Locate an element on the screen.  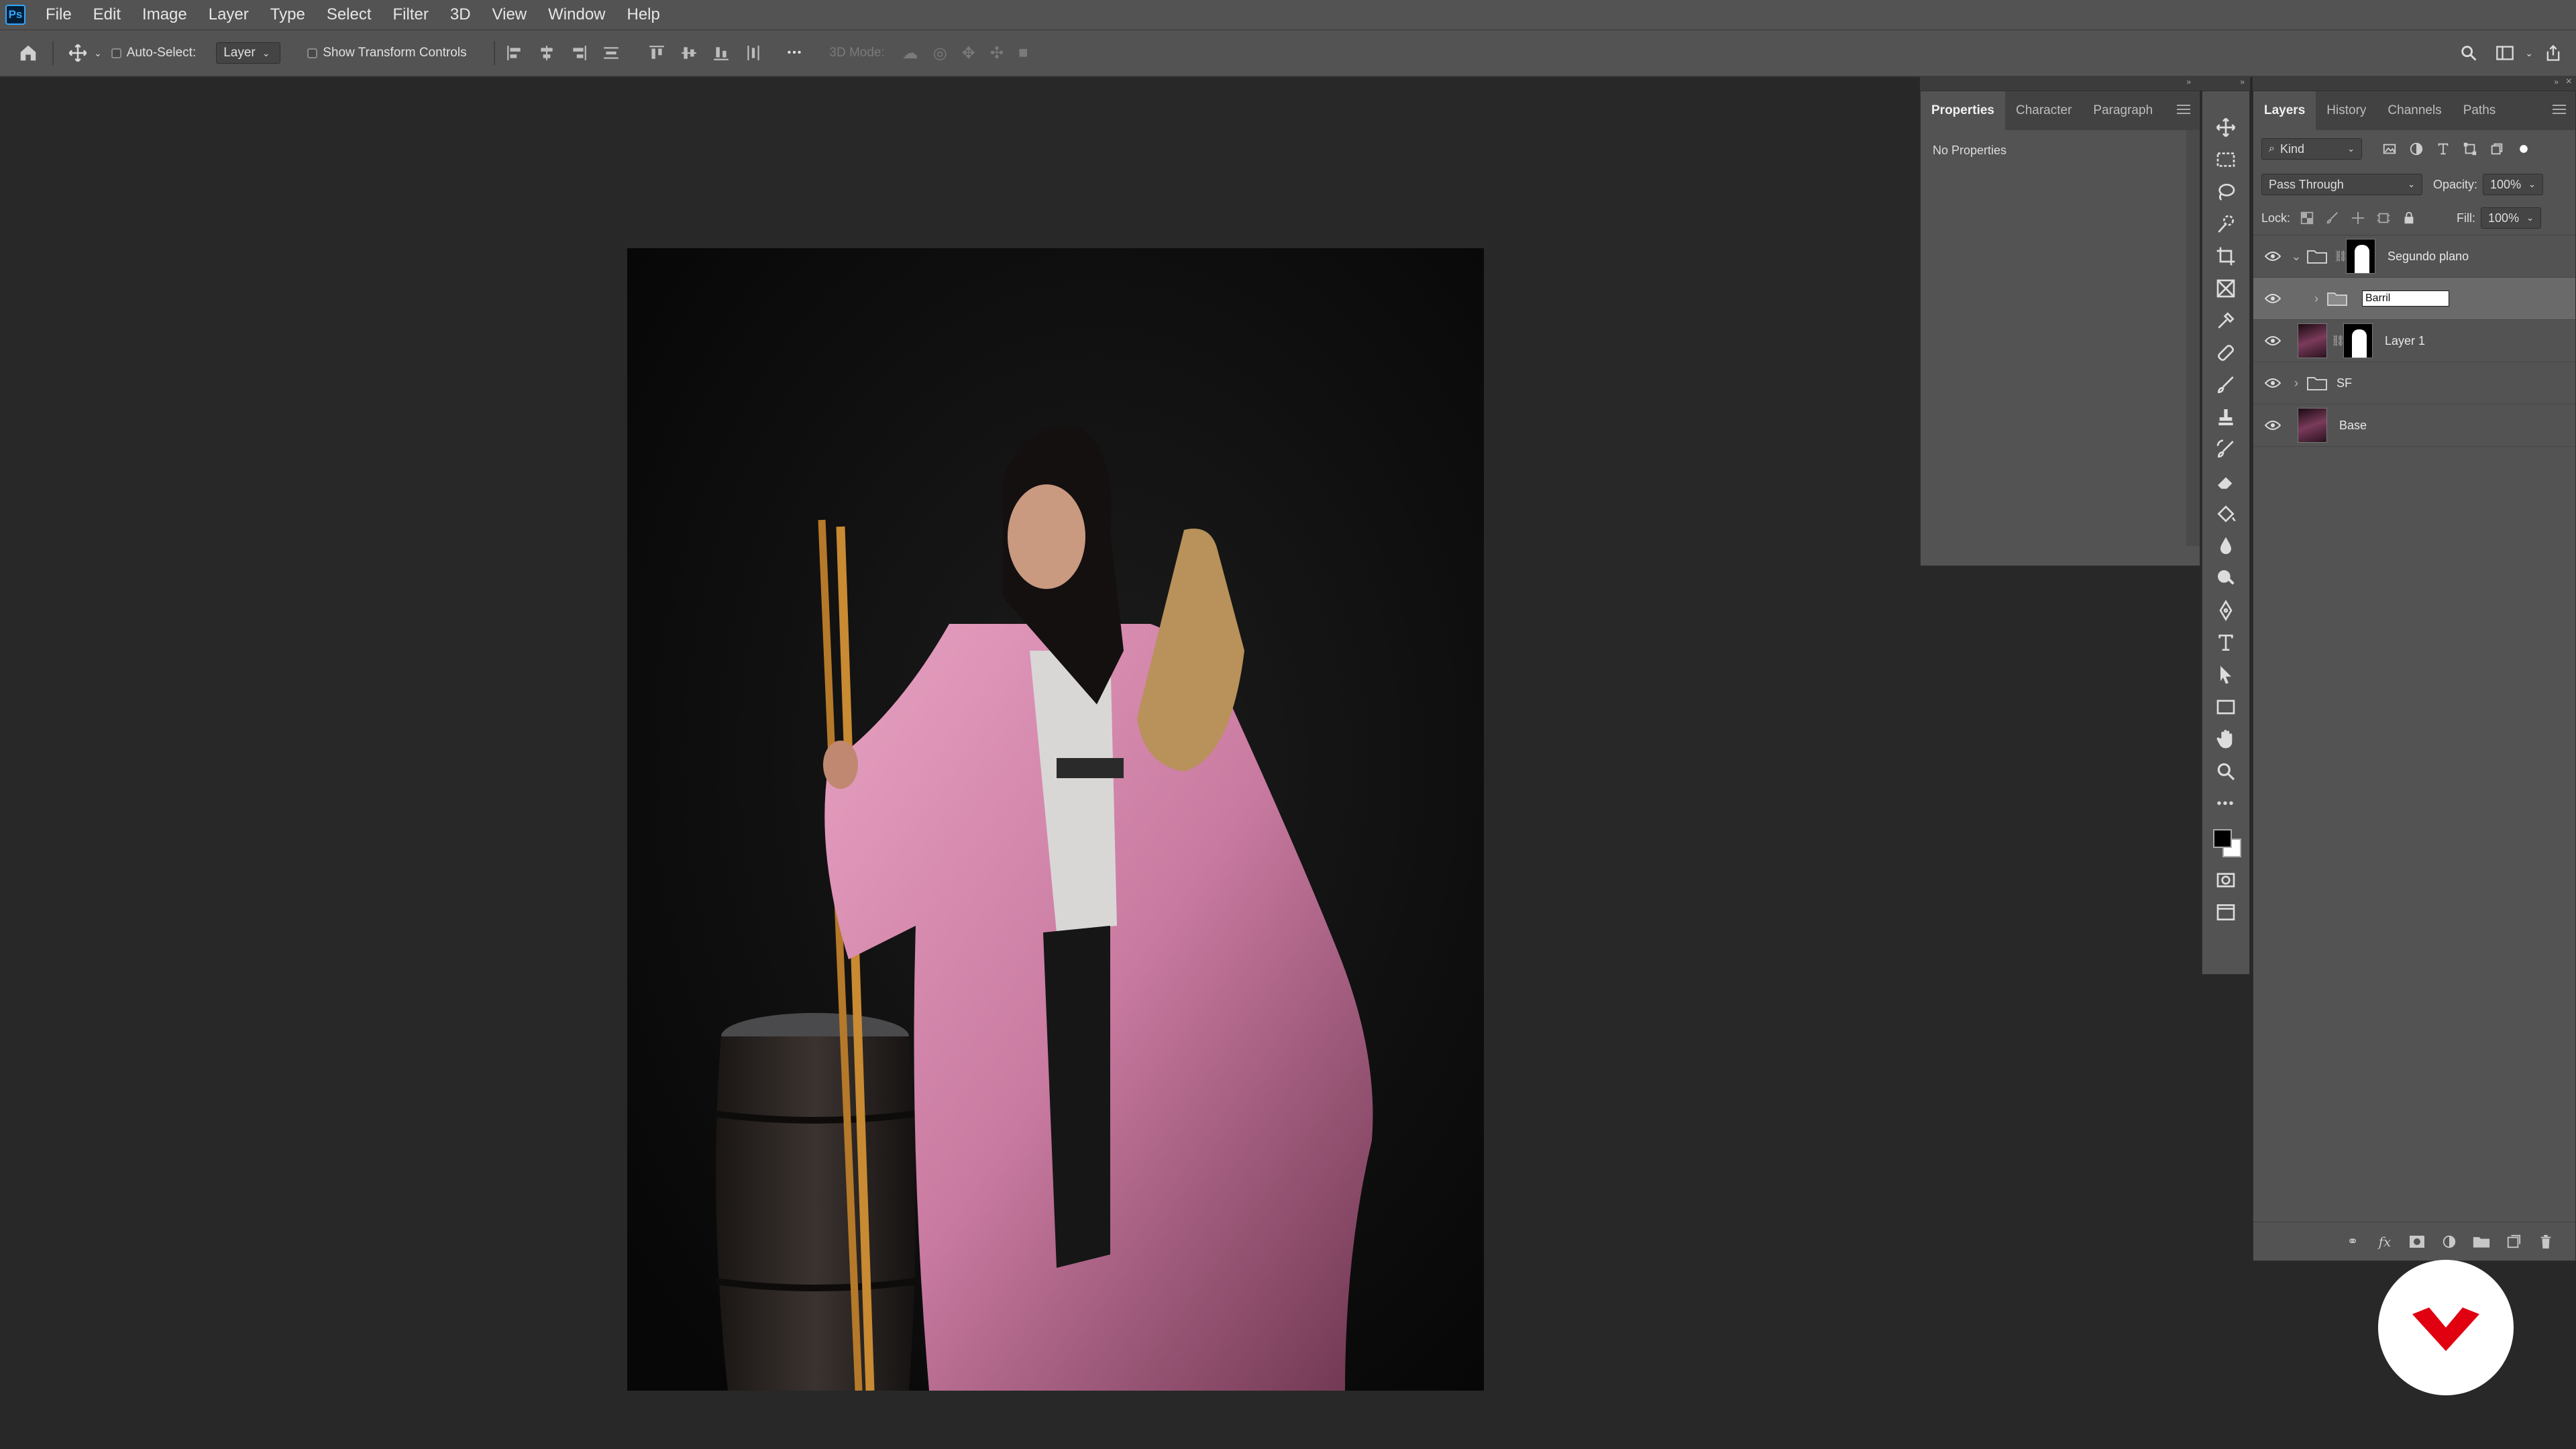
eyedropper-tool-icon is located at coordinates (2226, 320).